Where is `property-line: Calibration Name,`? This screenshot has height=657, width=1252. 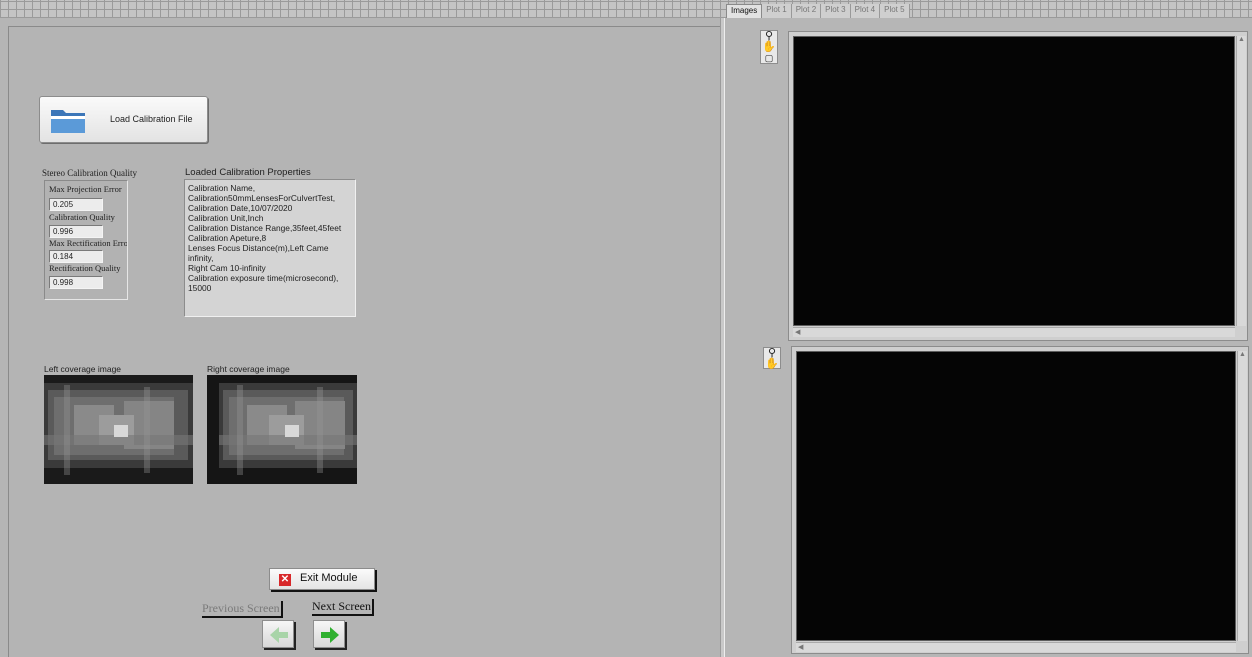
property-line: Calibration Name, is located at coordinates (222, 188).